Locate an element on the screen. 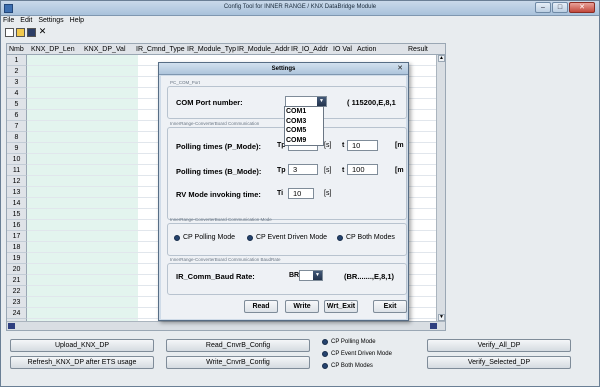  row-number: 10 is located at coordinates (17, 159).